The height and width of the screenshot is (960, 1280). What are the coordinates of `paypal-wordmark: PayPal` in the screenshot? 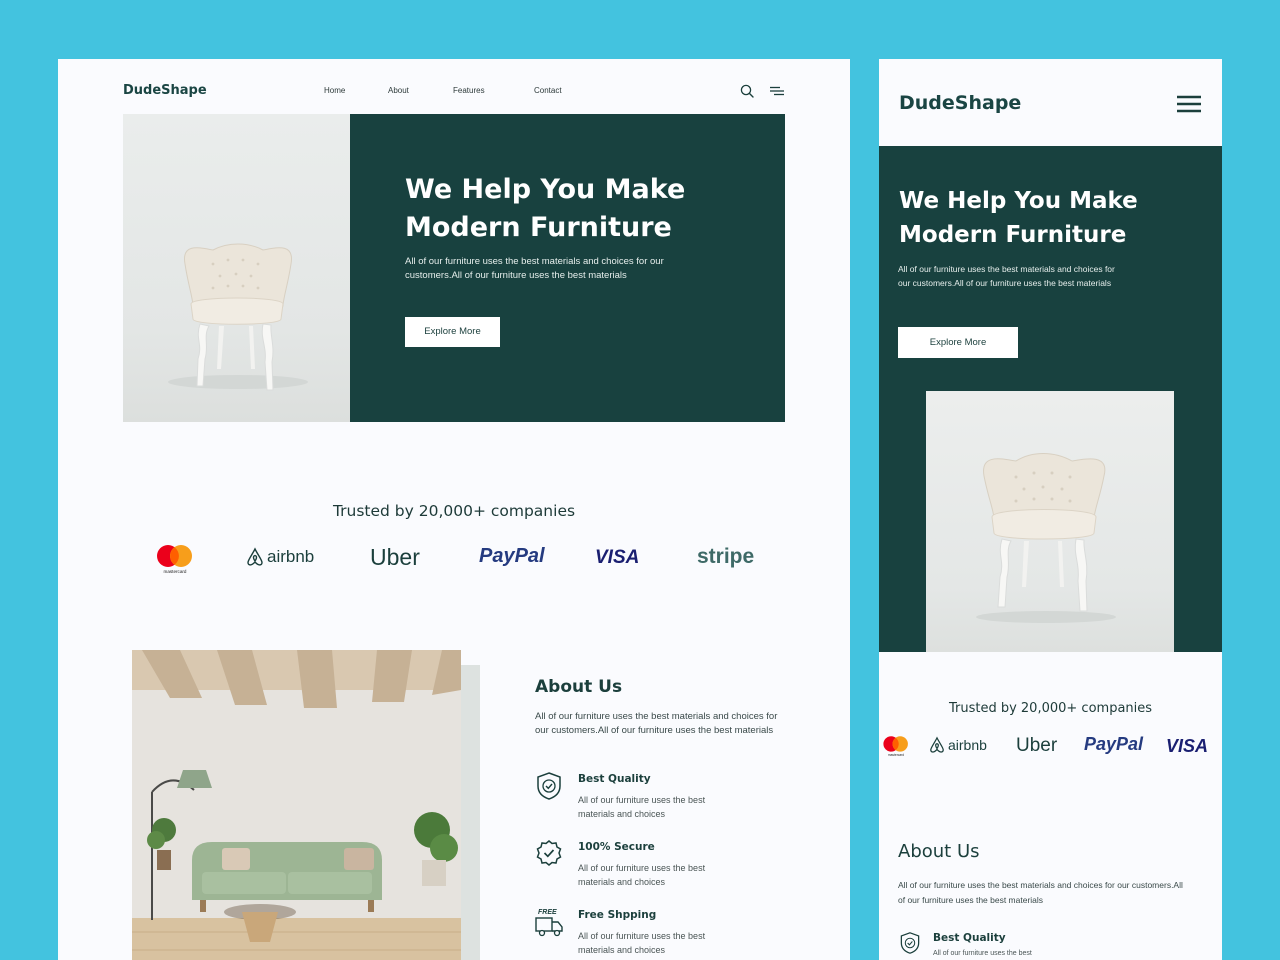 It's located at (512, 556).